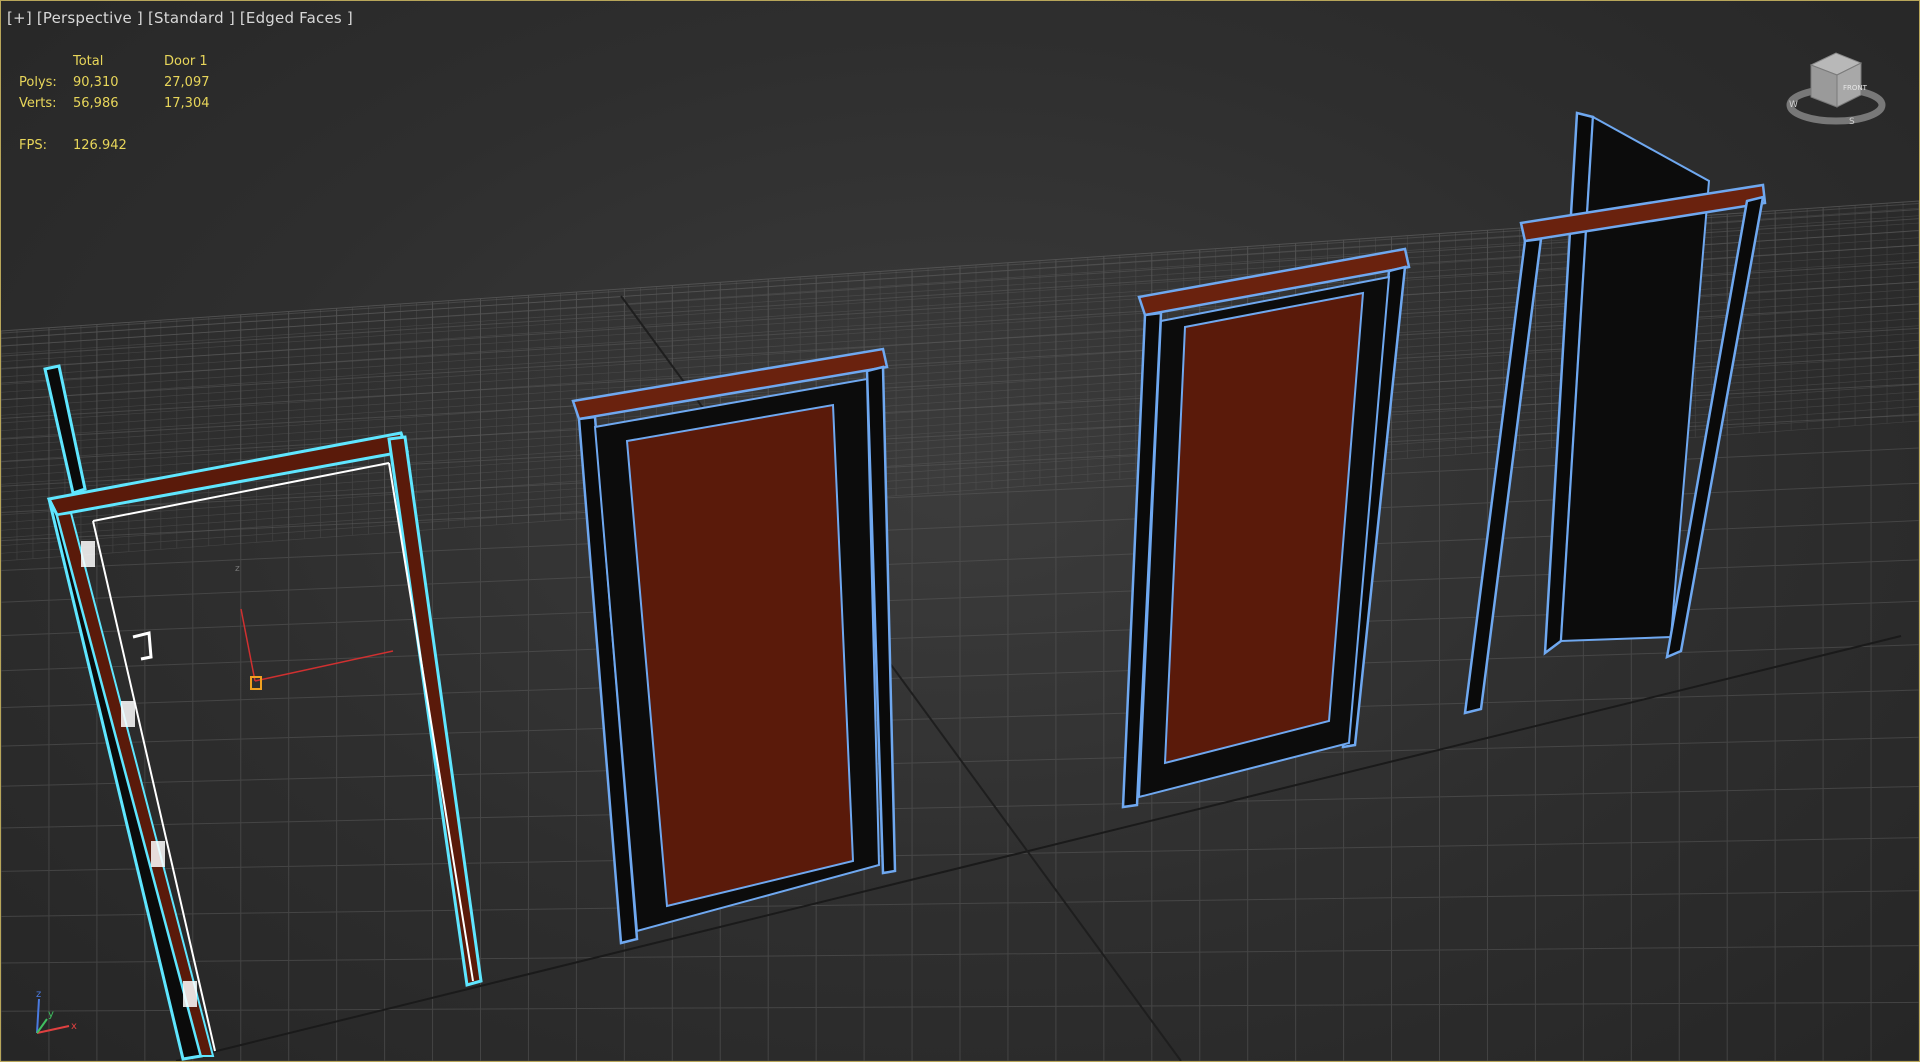  Describe the element at coordinates (100, 145) in the screenshot. I see `fps-value: 126.942` at that location.